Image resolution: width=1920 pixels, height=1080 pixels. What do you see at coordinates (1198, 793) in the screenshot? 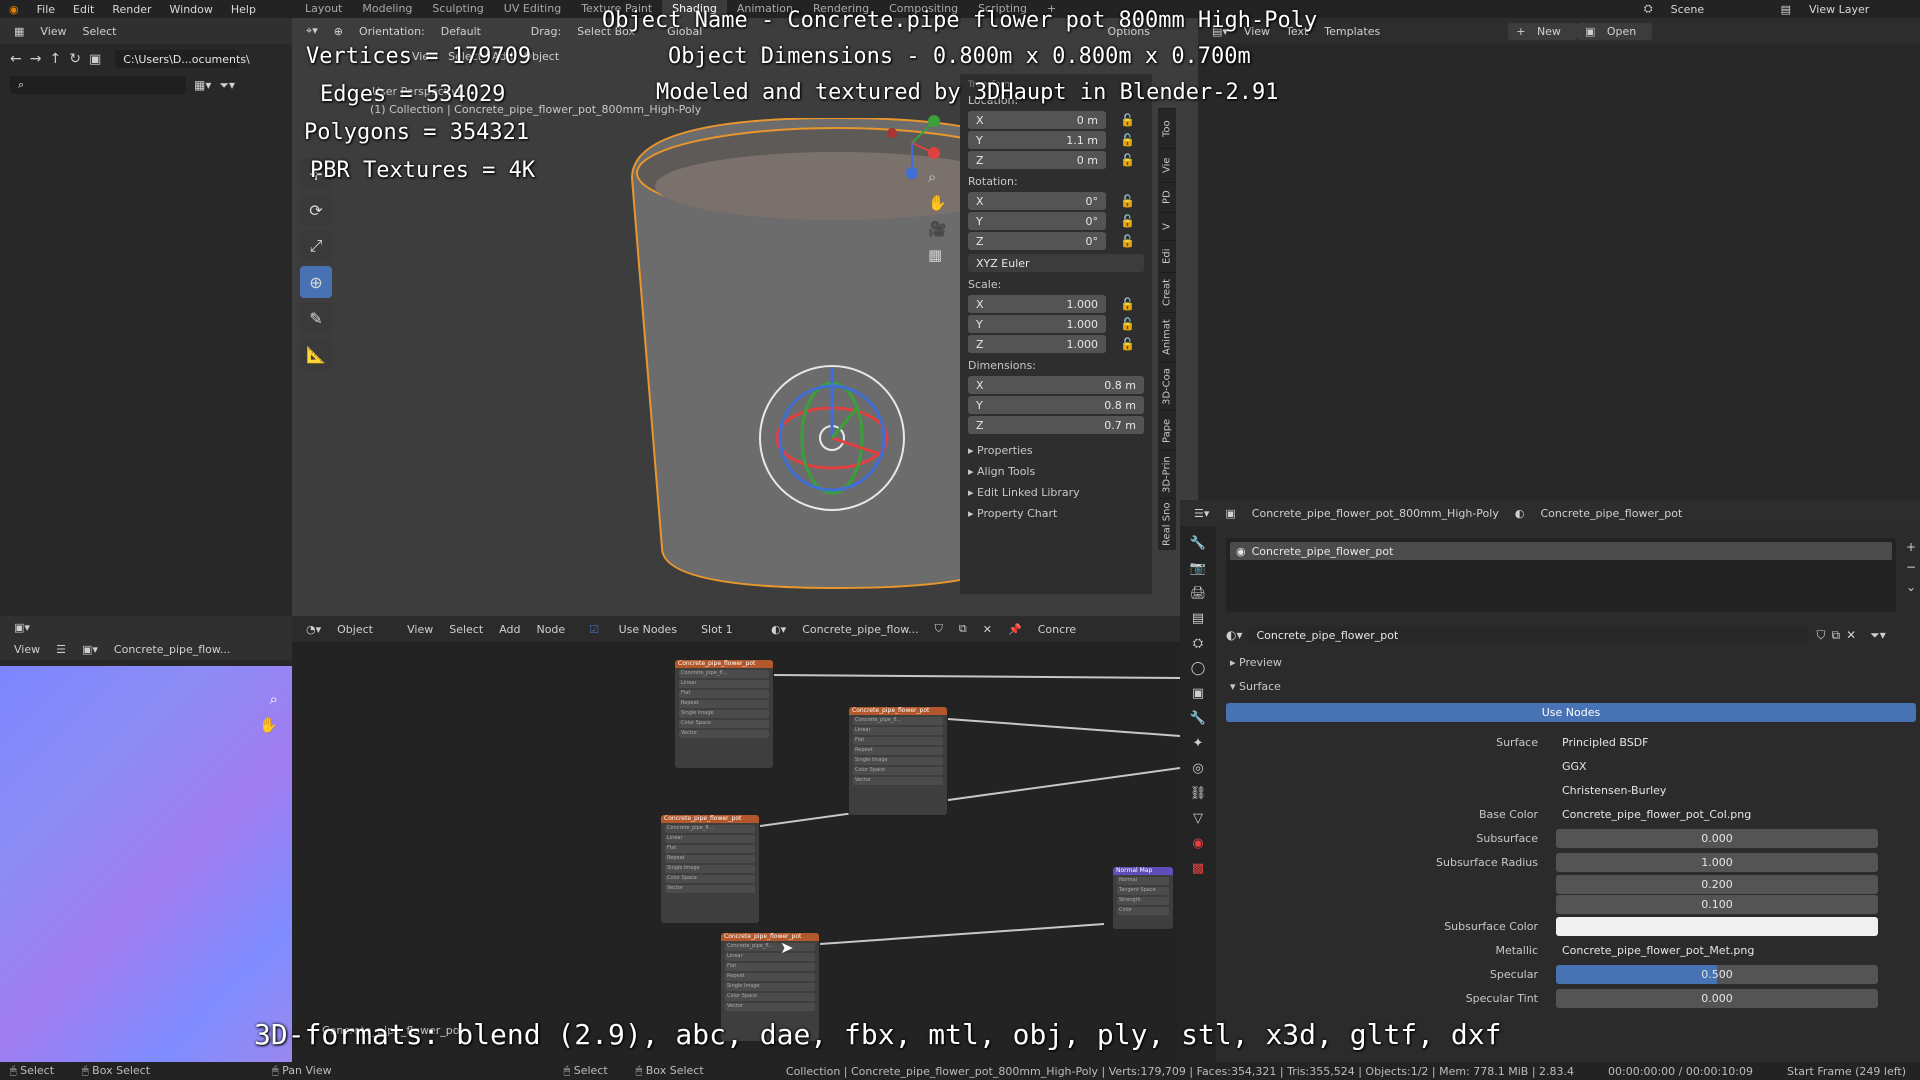
I see `constraints-tab-icon: ⛓` at bounding box center [1198, 793].